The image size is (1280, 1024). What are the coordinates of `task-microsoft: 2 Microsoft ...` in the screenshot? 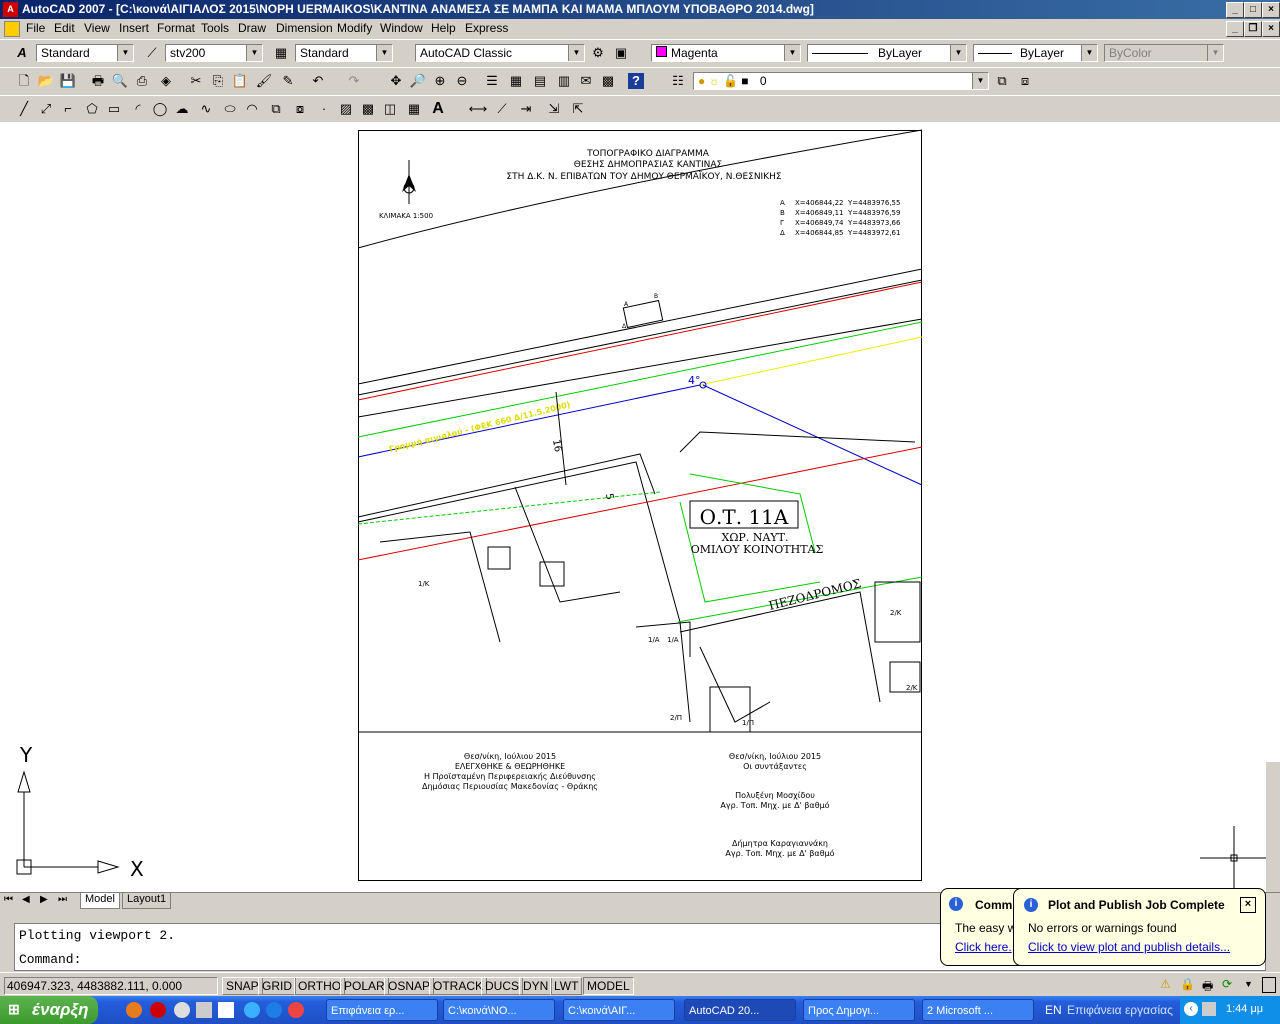 It's located at (978, 1010).